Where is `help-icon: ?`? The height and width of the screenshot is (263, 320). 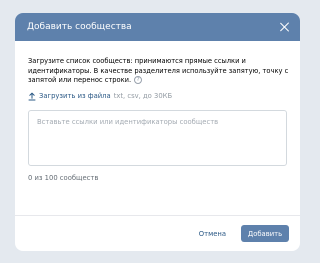
help-icon: ? is located at coordinates (138, 80).